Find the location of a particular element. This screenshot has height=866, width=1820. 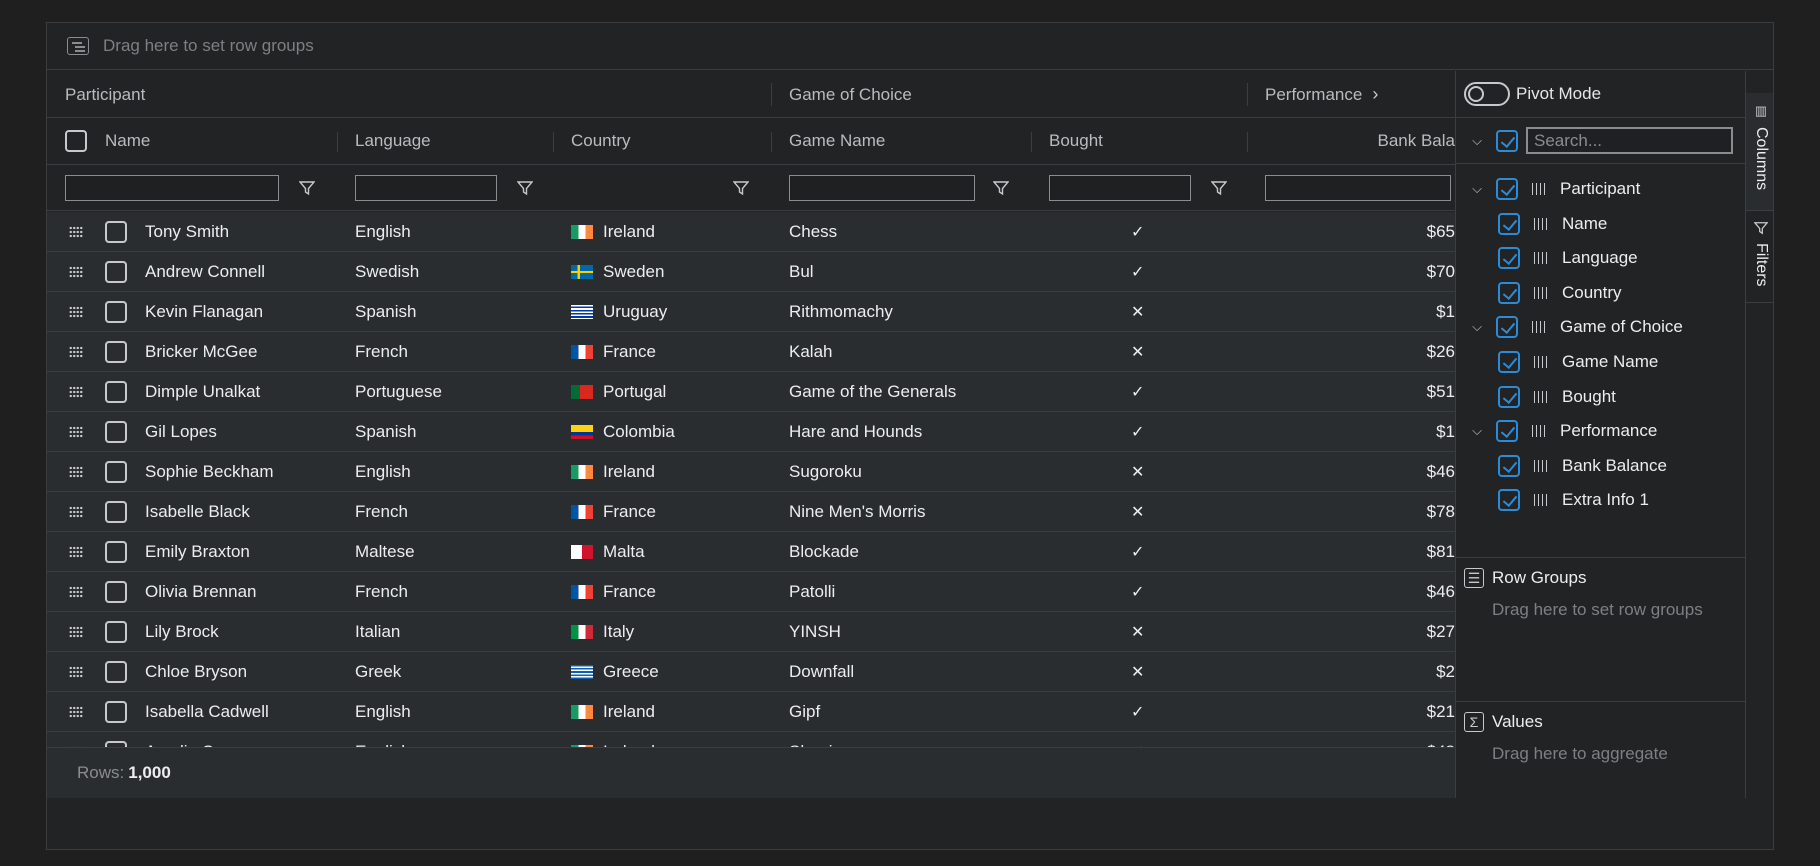

column-group-item: ⌵ Game of Choice is located at coordinates (1569, 327).